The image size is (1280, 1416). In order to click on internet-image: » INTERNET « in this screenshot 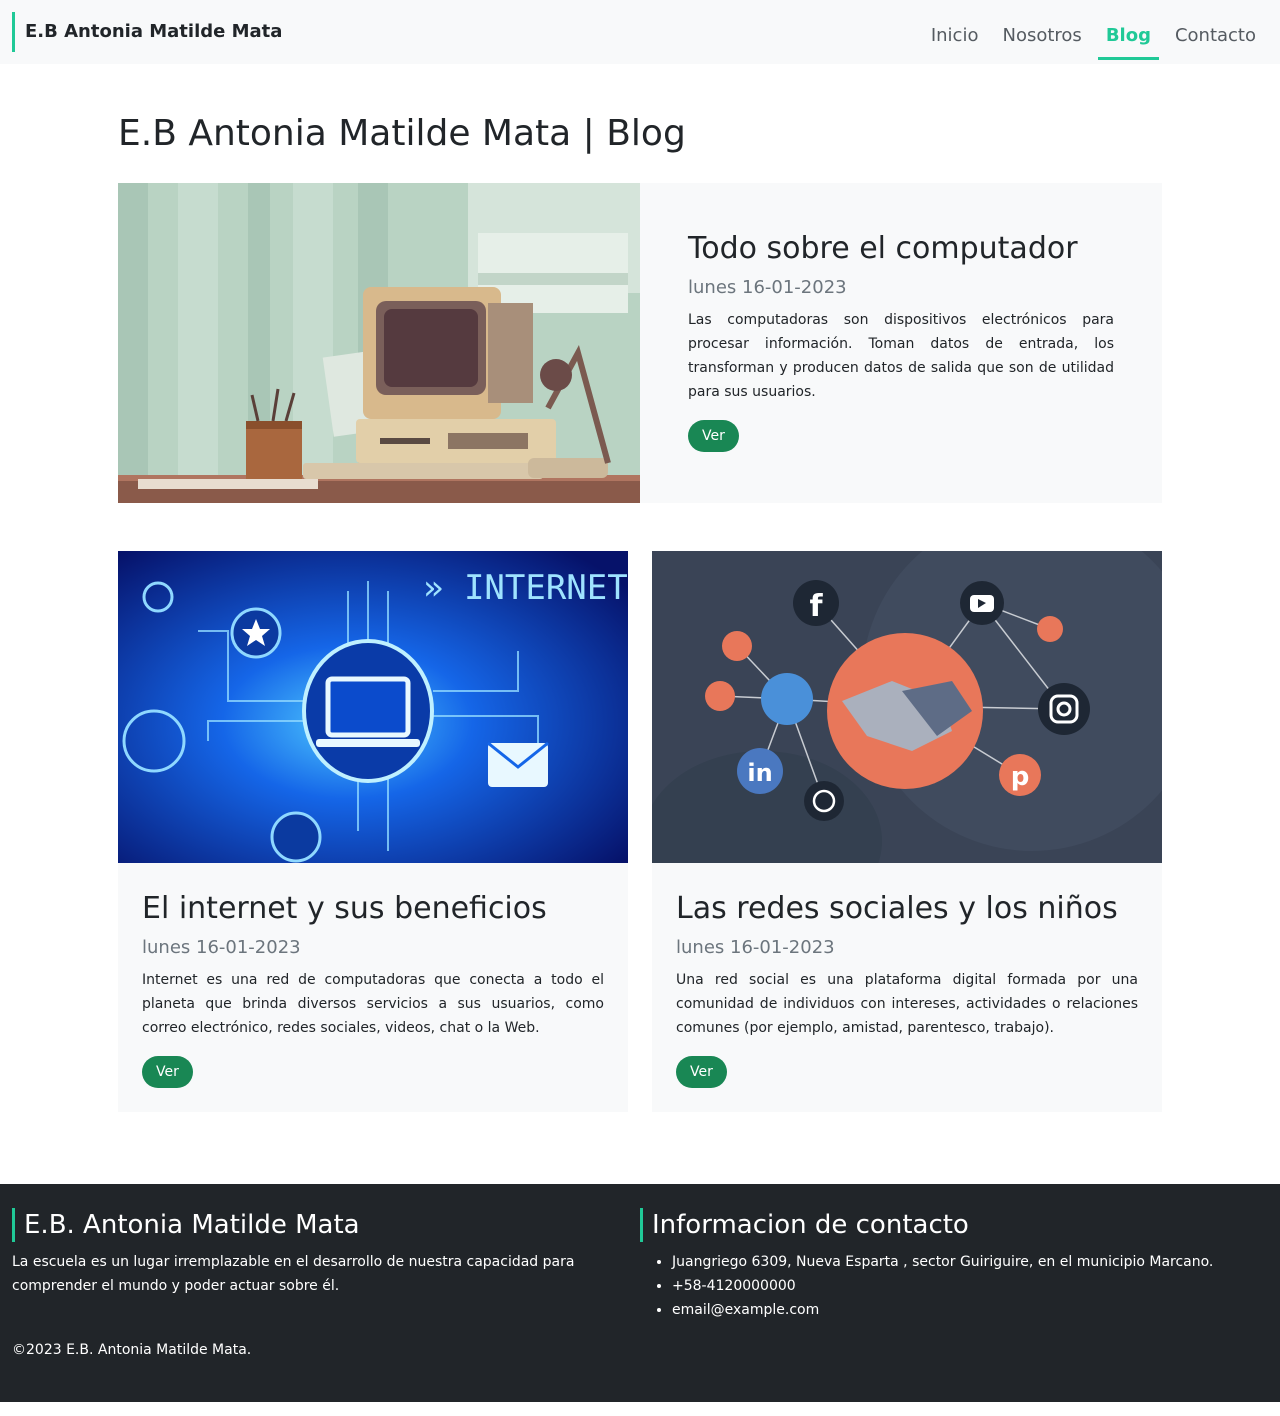, I will do `click(373, 707)`.